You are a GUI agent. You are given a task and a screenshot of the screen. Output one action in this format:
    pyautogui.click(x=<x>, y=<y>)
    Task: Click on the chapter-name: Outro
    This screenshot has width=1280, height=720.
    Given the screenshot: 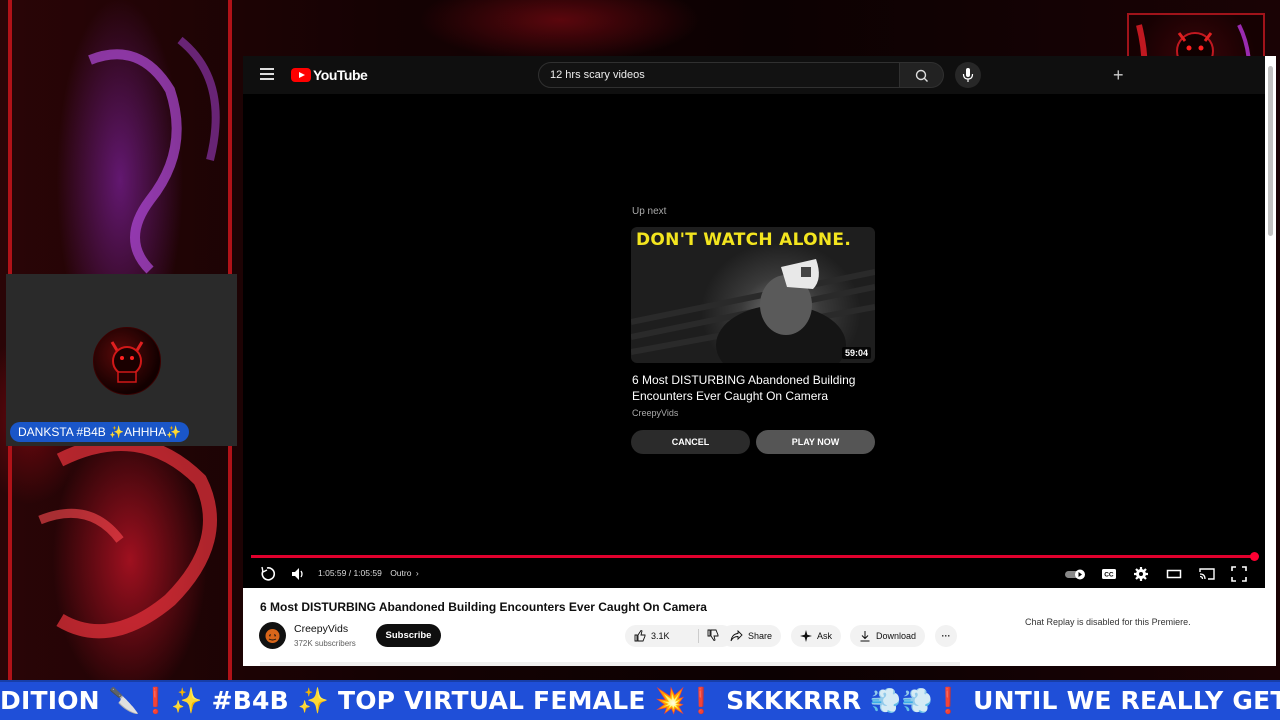 What is the action you would take?
    pyautogui.click(x=400, y=573)
    